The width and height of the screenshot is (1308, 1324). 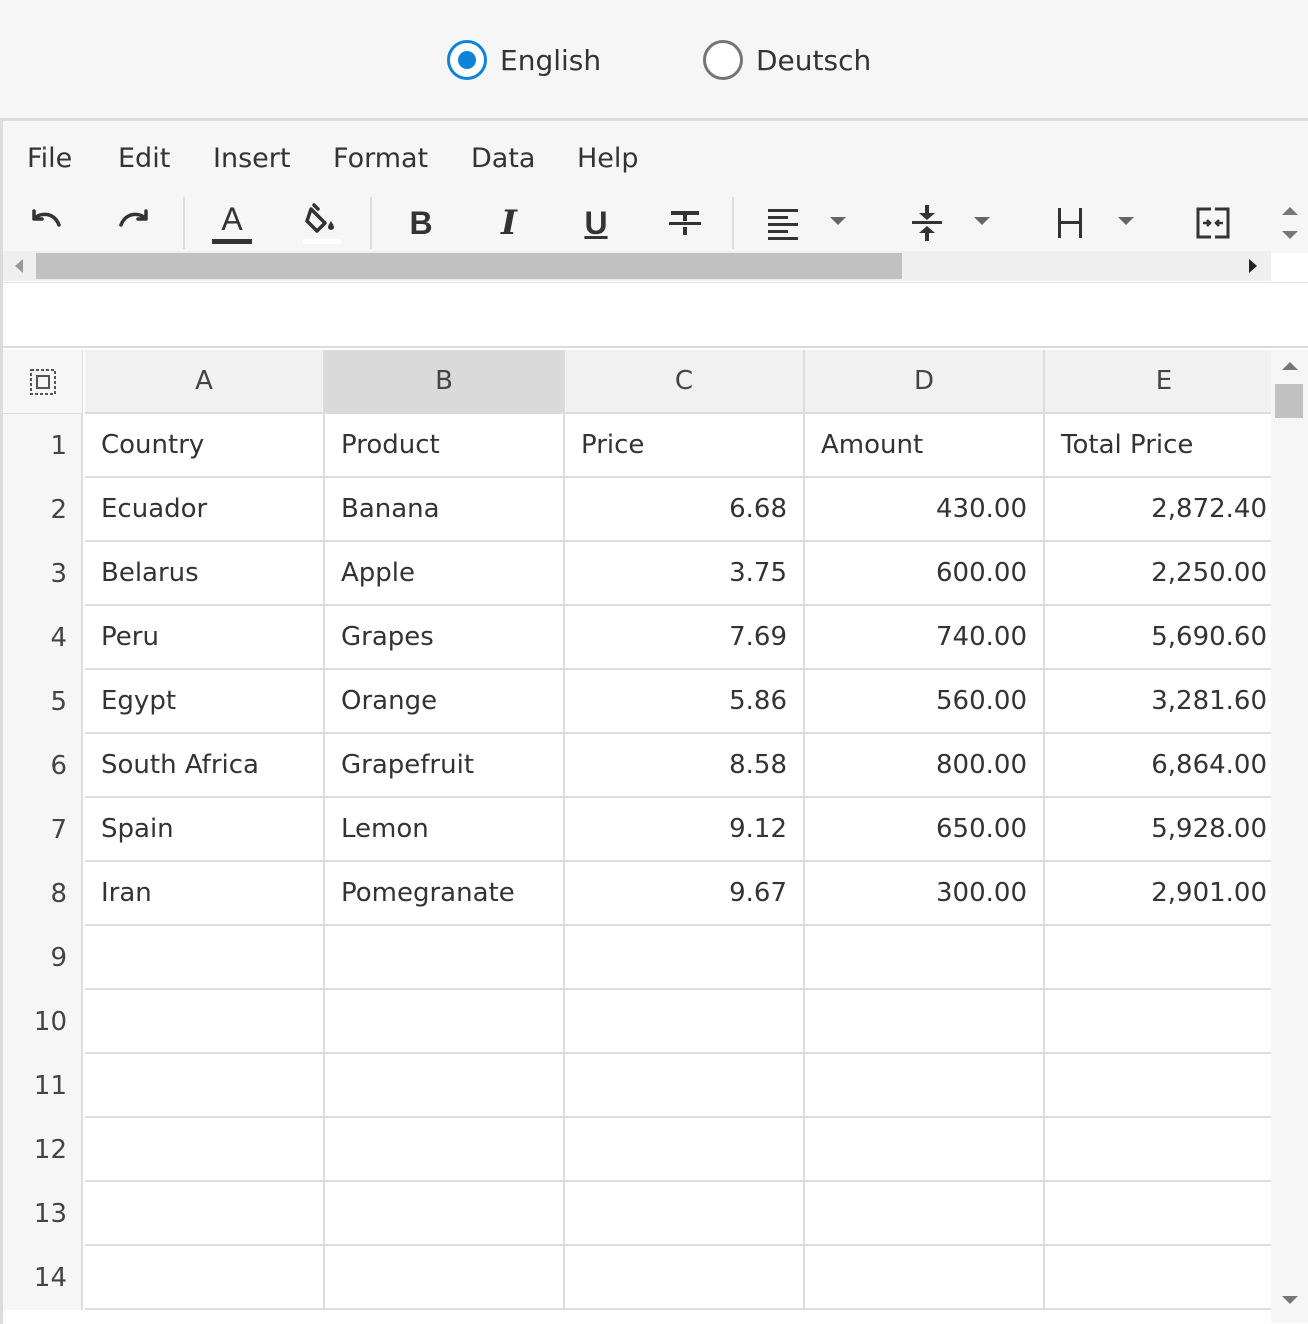 What do you see at coordinates (43, 1022) in the screenshot?
I see `row-header: 10` at bounding box center [43, 1022].